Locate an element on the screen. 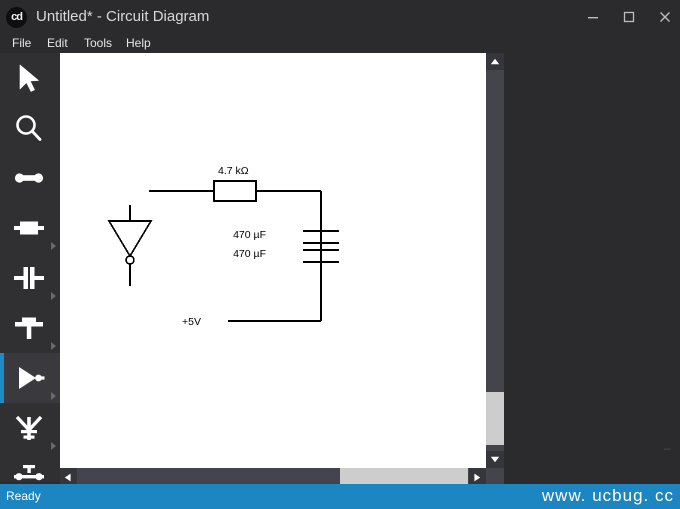 The width and height of the screenshot is (680, 509). toolbox-rail is located at coordinates (30, 267).